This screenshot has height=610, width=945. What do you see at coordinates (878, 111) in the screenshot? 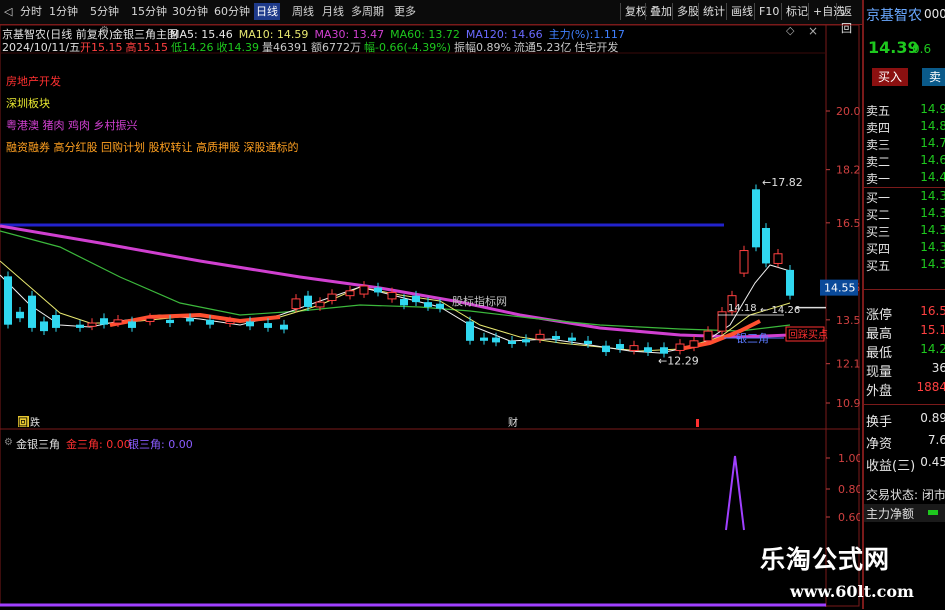
I see `ask-level-label: 卖五` at bounding box center [878, 111].